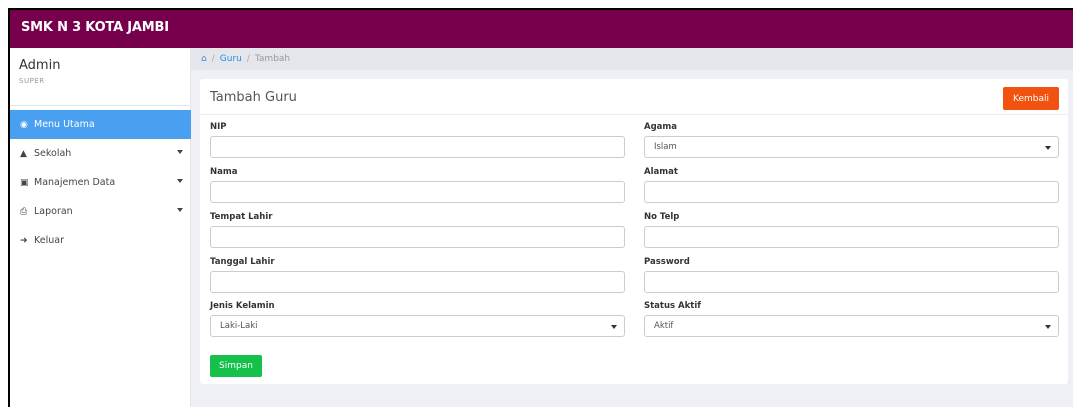 The width and height of the screenshot is (1075, 409). I want to click on save-button: Simpan, so click(236, 366).